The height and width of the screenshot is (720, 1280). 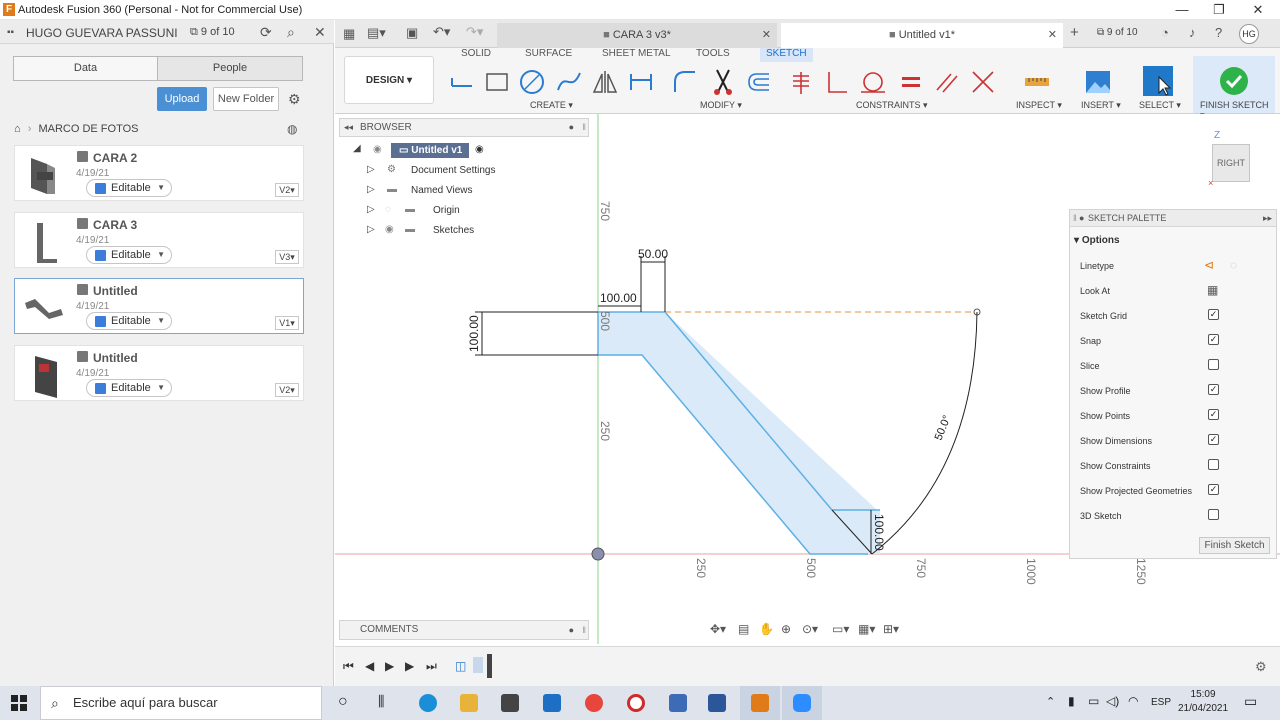 What do you see at coordinates (892, 105) in the screenshot?
I see `group-constraints: CONSTRAINTS ▾` at bounding box center [892, 105].